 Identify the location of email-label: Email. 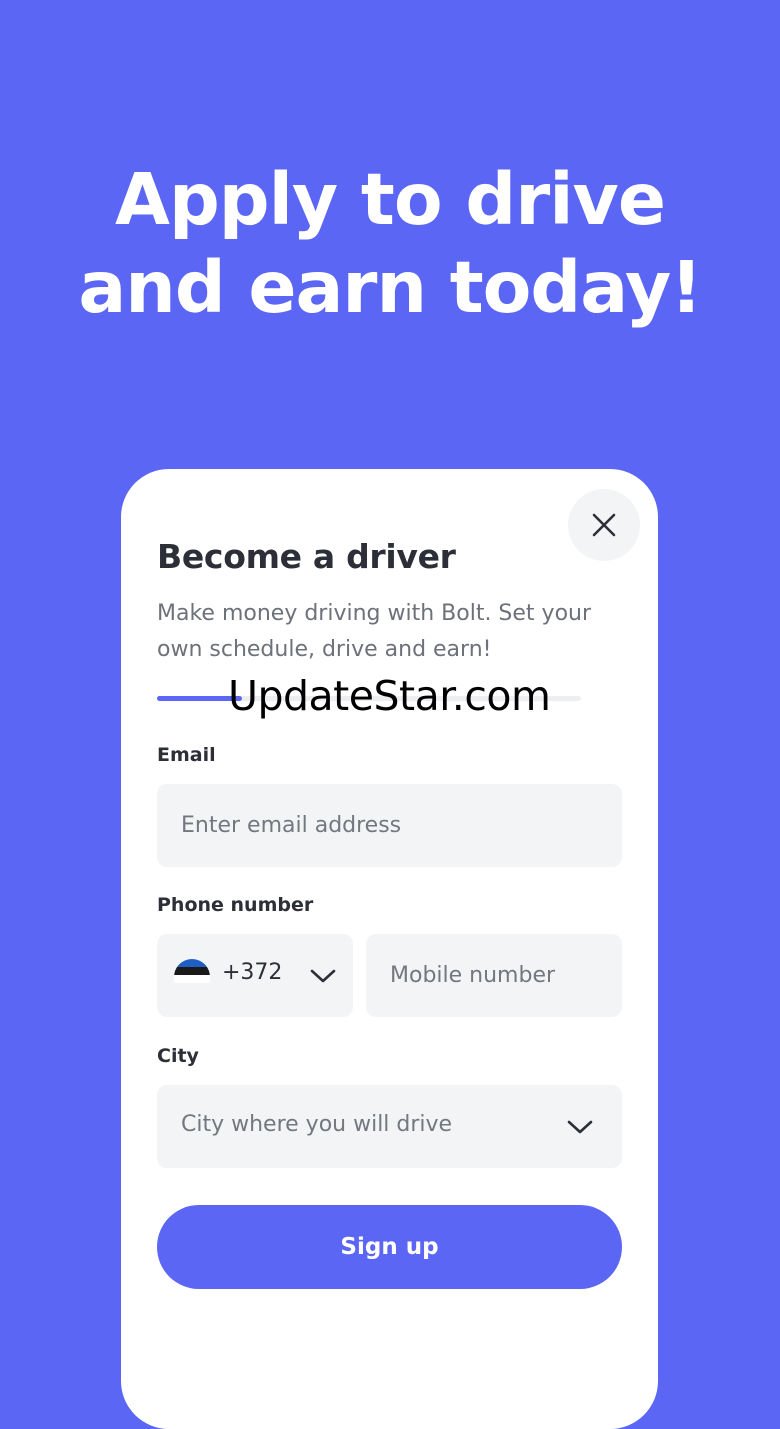
(186, 755).